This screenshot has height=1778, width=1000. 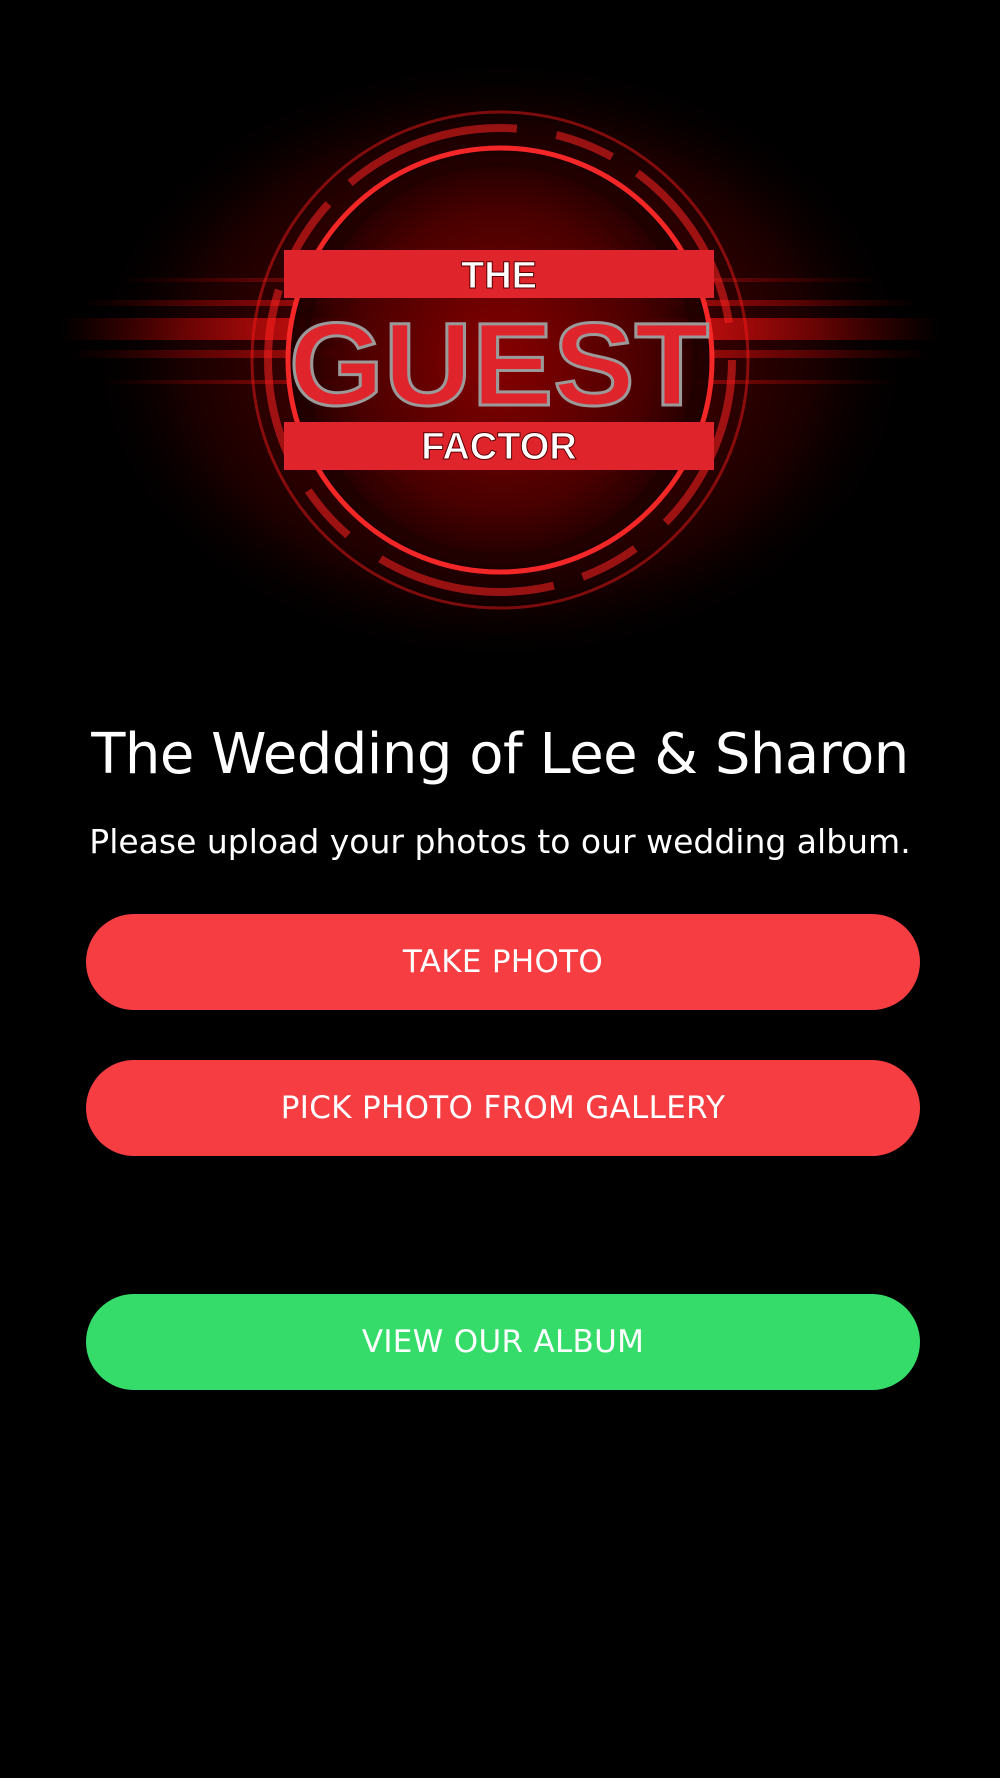 What do you see at coordinates (499, 365) in the screenshot?
I see `logo-text-guest: GUEST` at bounding box center [499, 365].